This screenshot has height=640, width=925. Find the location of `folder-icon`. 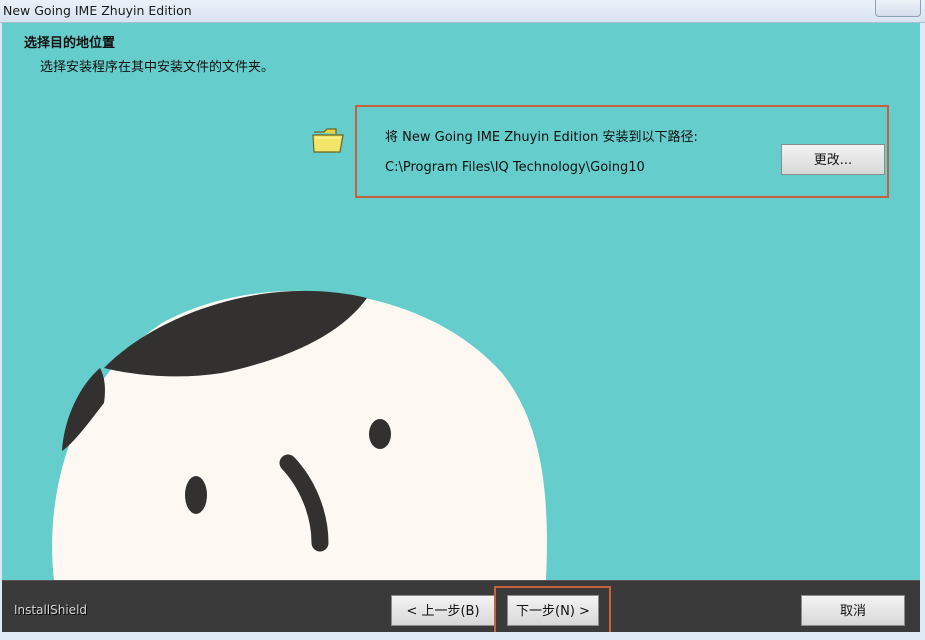

folder-icon is located at coordinates (328, 140).